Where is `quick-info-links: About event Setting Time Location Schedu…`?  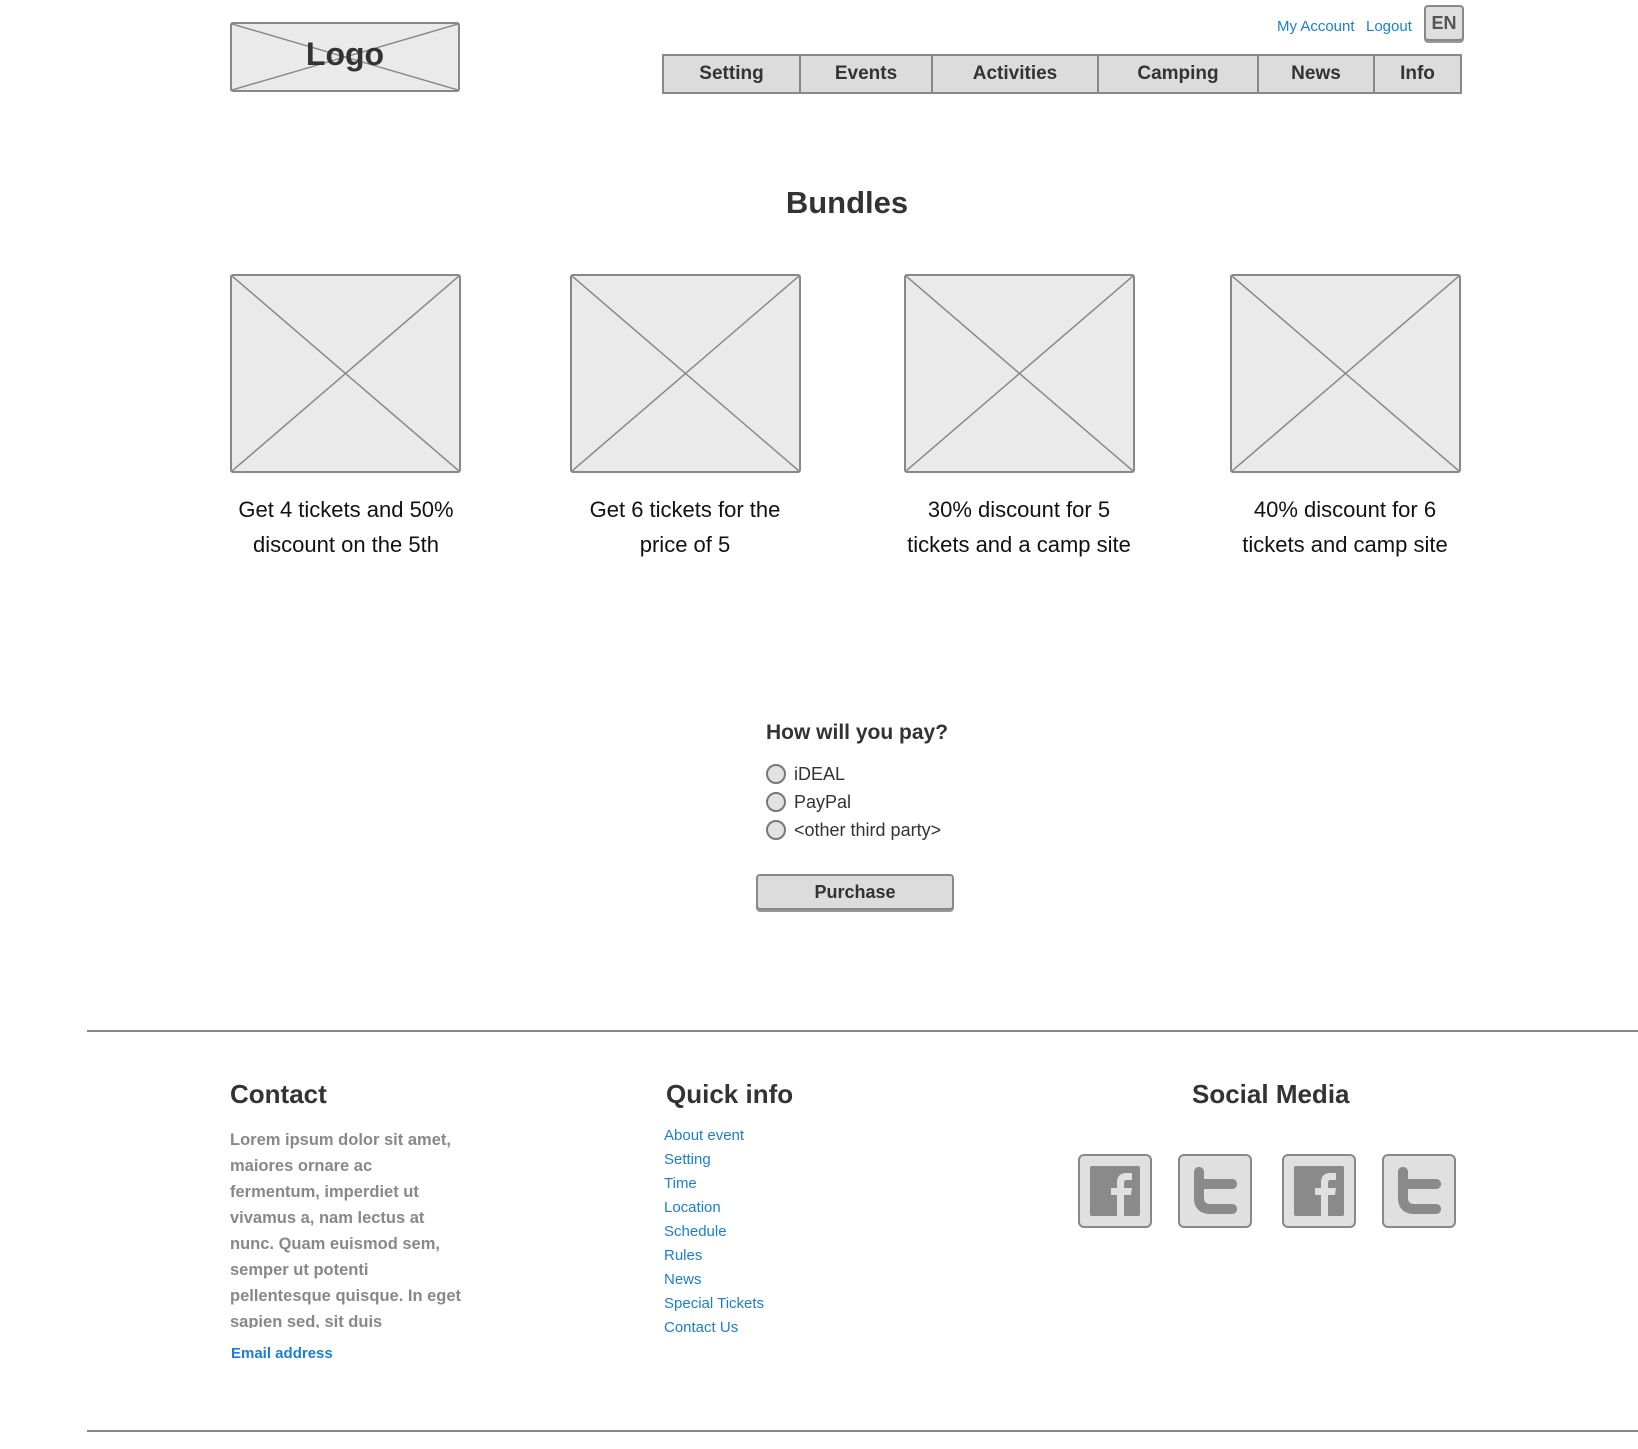
quick-info-links: About event Setting Time Location Schedu… is located at coordinates (714, 1232).